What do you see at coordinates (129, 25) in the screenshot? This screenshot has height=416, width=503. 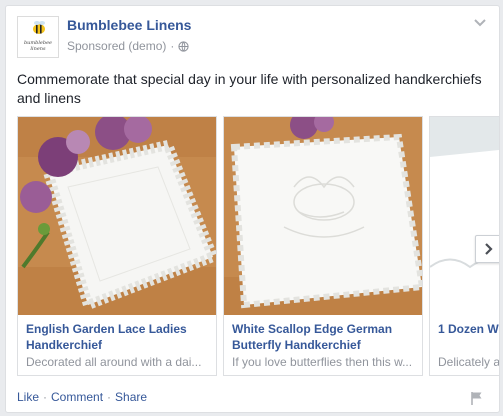 I see `page-name-link: Bumblebee Linens` at bounding box center [129, 25].